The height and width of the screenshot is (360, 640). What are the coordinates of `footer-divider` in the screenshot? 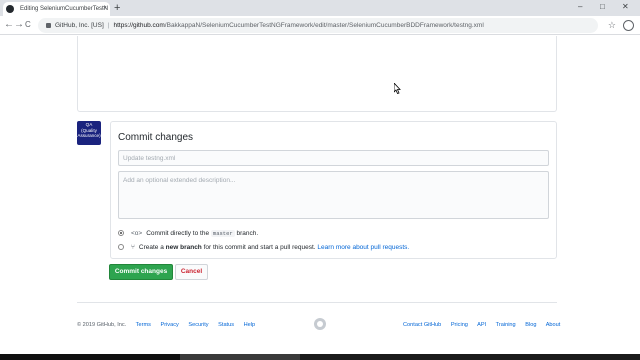 It's located at (317, 302).